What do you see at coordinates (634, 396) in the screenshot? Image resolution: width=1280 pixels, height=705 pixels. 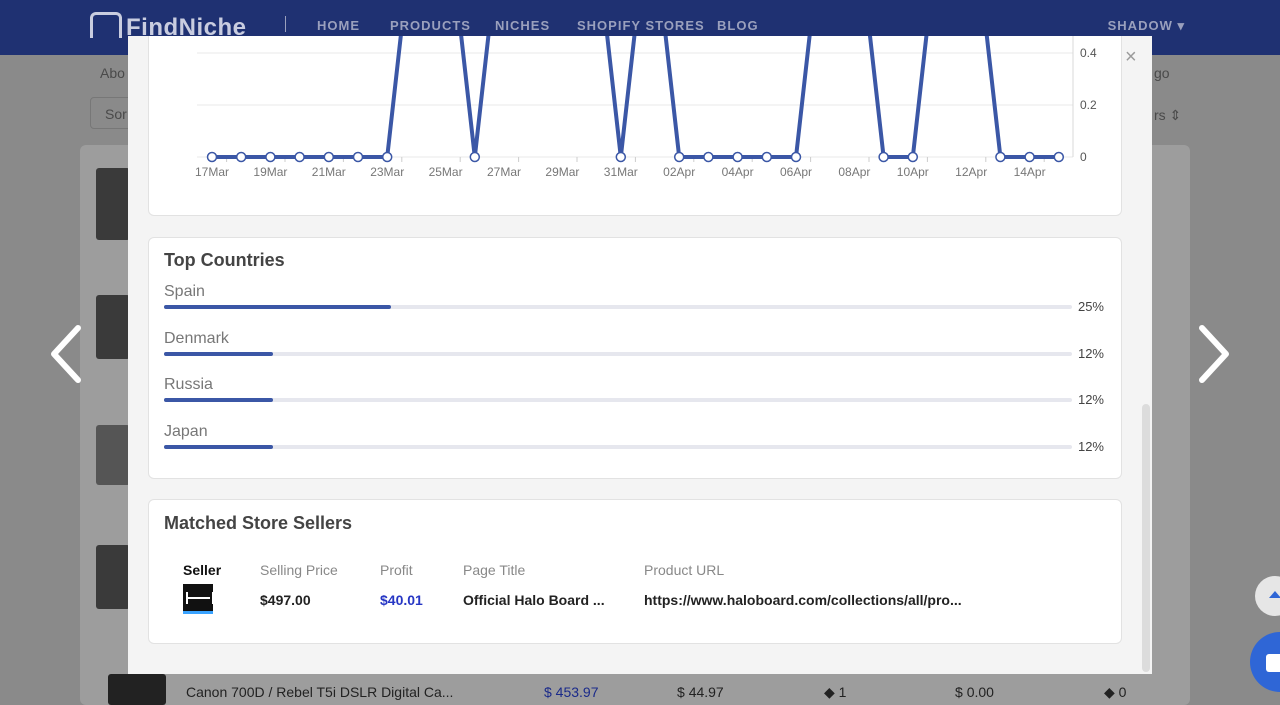 I see `country-row: Russia 12%` at bounding box center [634, 396].